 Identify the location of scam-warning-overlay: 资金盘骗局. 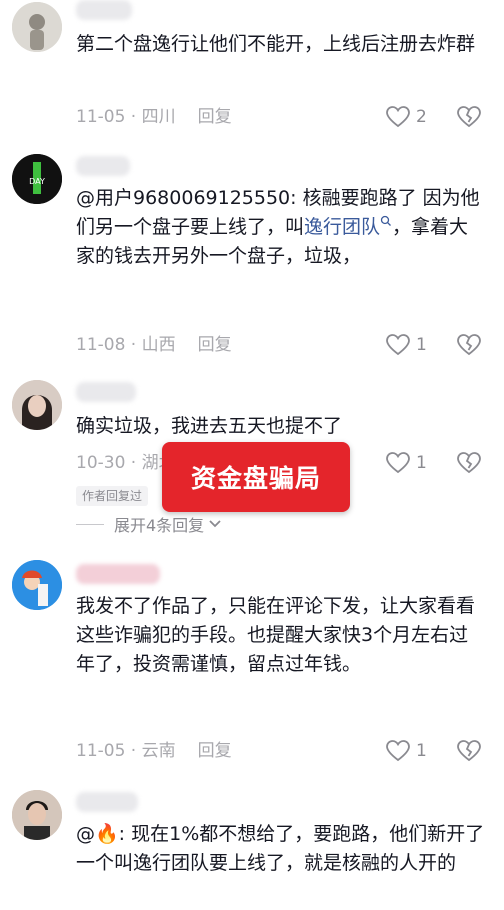
(256, 477).